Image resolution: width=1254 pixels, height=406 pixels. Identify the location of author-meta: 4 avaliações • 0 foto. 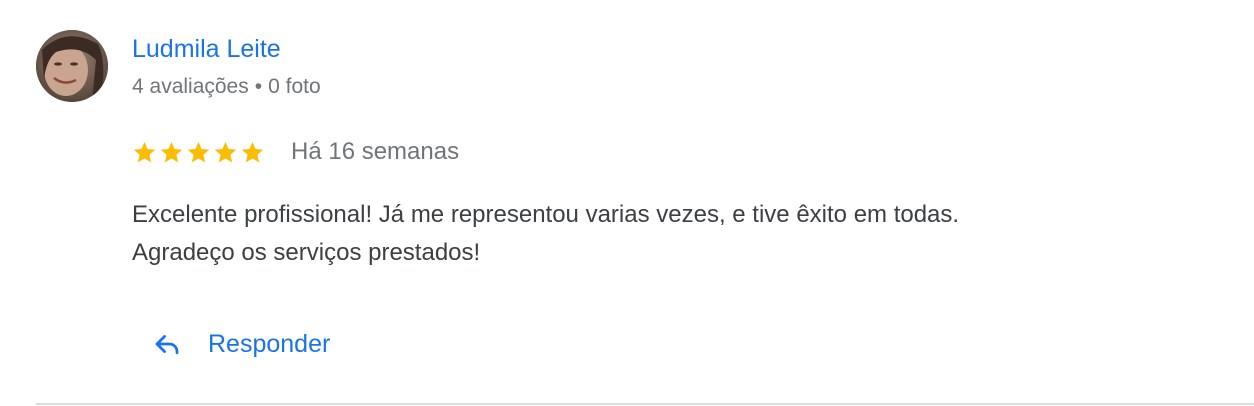
(226, 87).